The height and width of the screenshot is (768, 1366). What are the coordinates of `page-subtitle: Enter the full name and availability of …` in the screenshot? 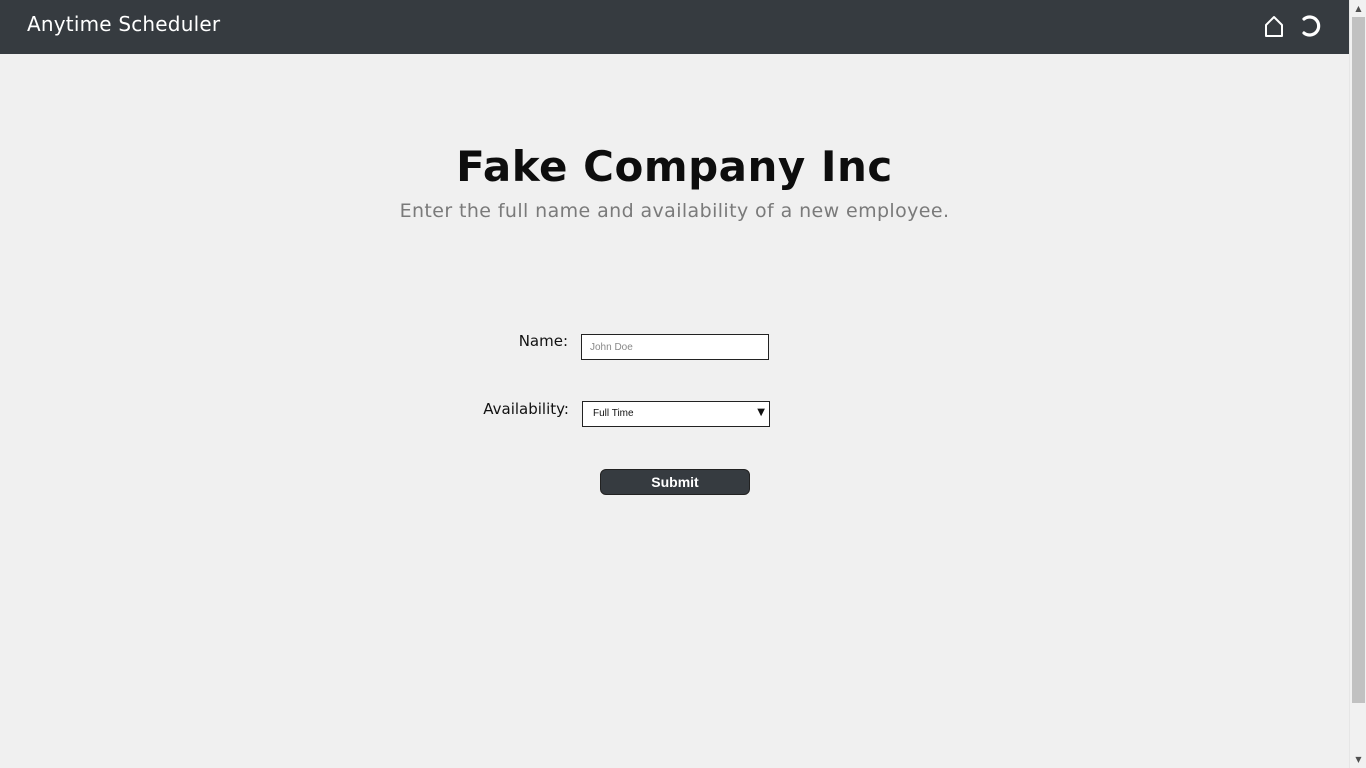 It's located at (674, 211).